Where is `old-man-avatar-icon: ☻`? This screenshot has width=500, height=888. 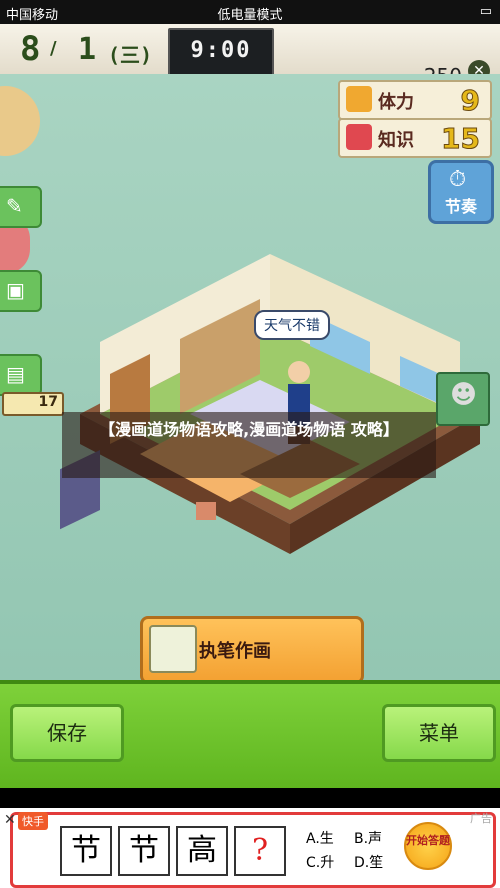 old-man-avatar-icon: ☻ is located at coordinates (464, 395).